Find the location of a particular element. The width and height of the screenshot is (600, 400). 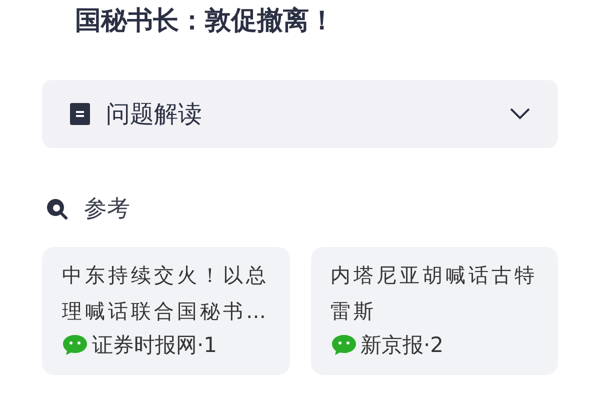

article-title: 国秘书长：敦促撤离！ is located at coordinates (205, 21).